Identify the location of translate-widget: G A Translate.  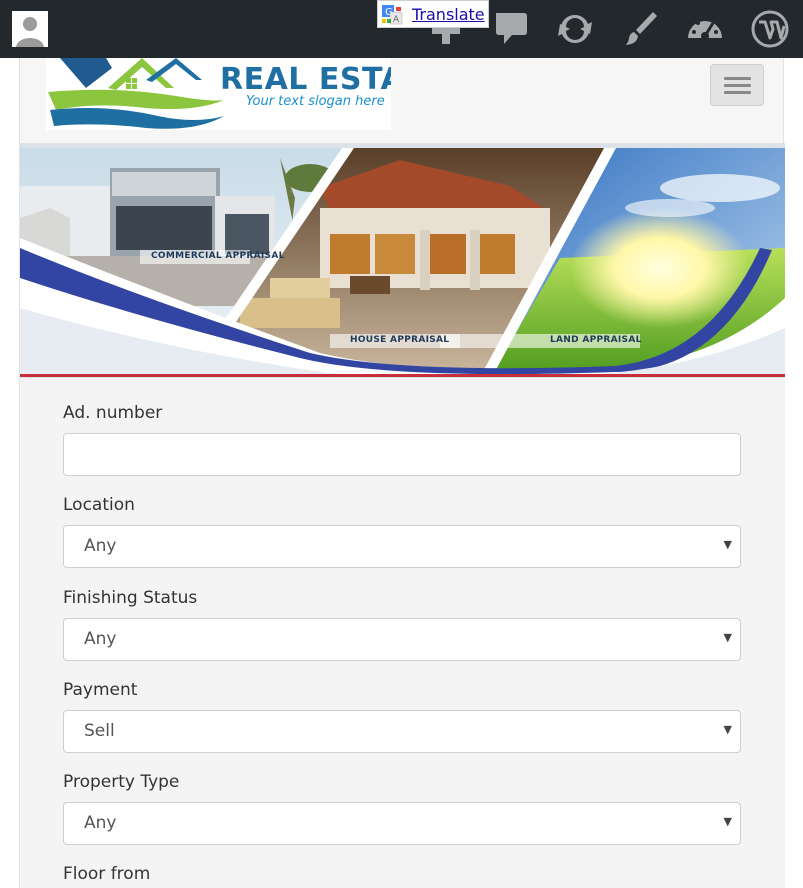
(433, 14).